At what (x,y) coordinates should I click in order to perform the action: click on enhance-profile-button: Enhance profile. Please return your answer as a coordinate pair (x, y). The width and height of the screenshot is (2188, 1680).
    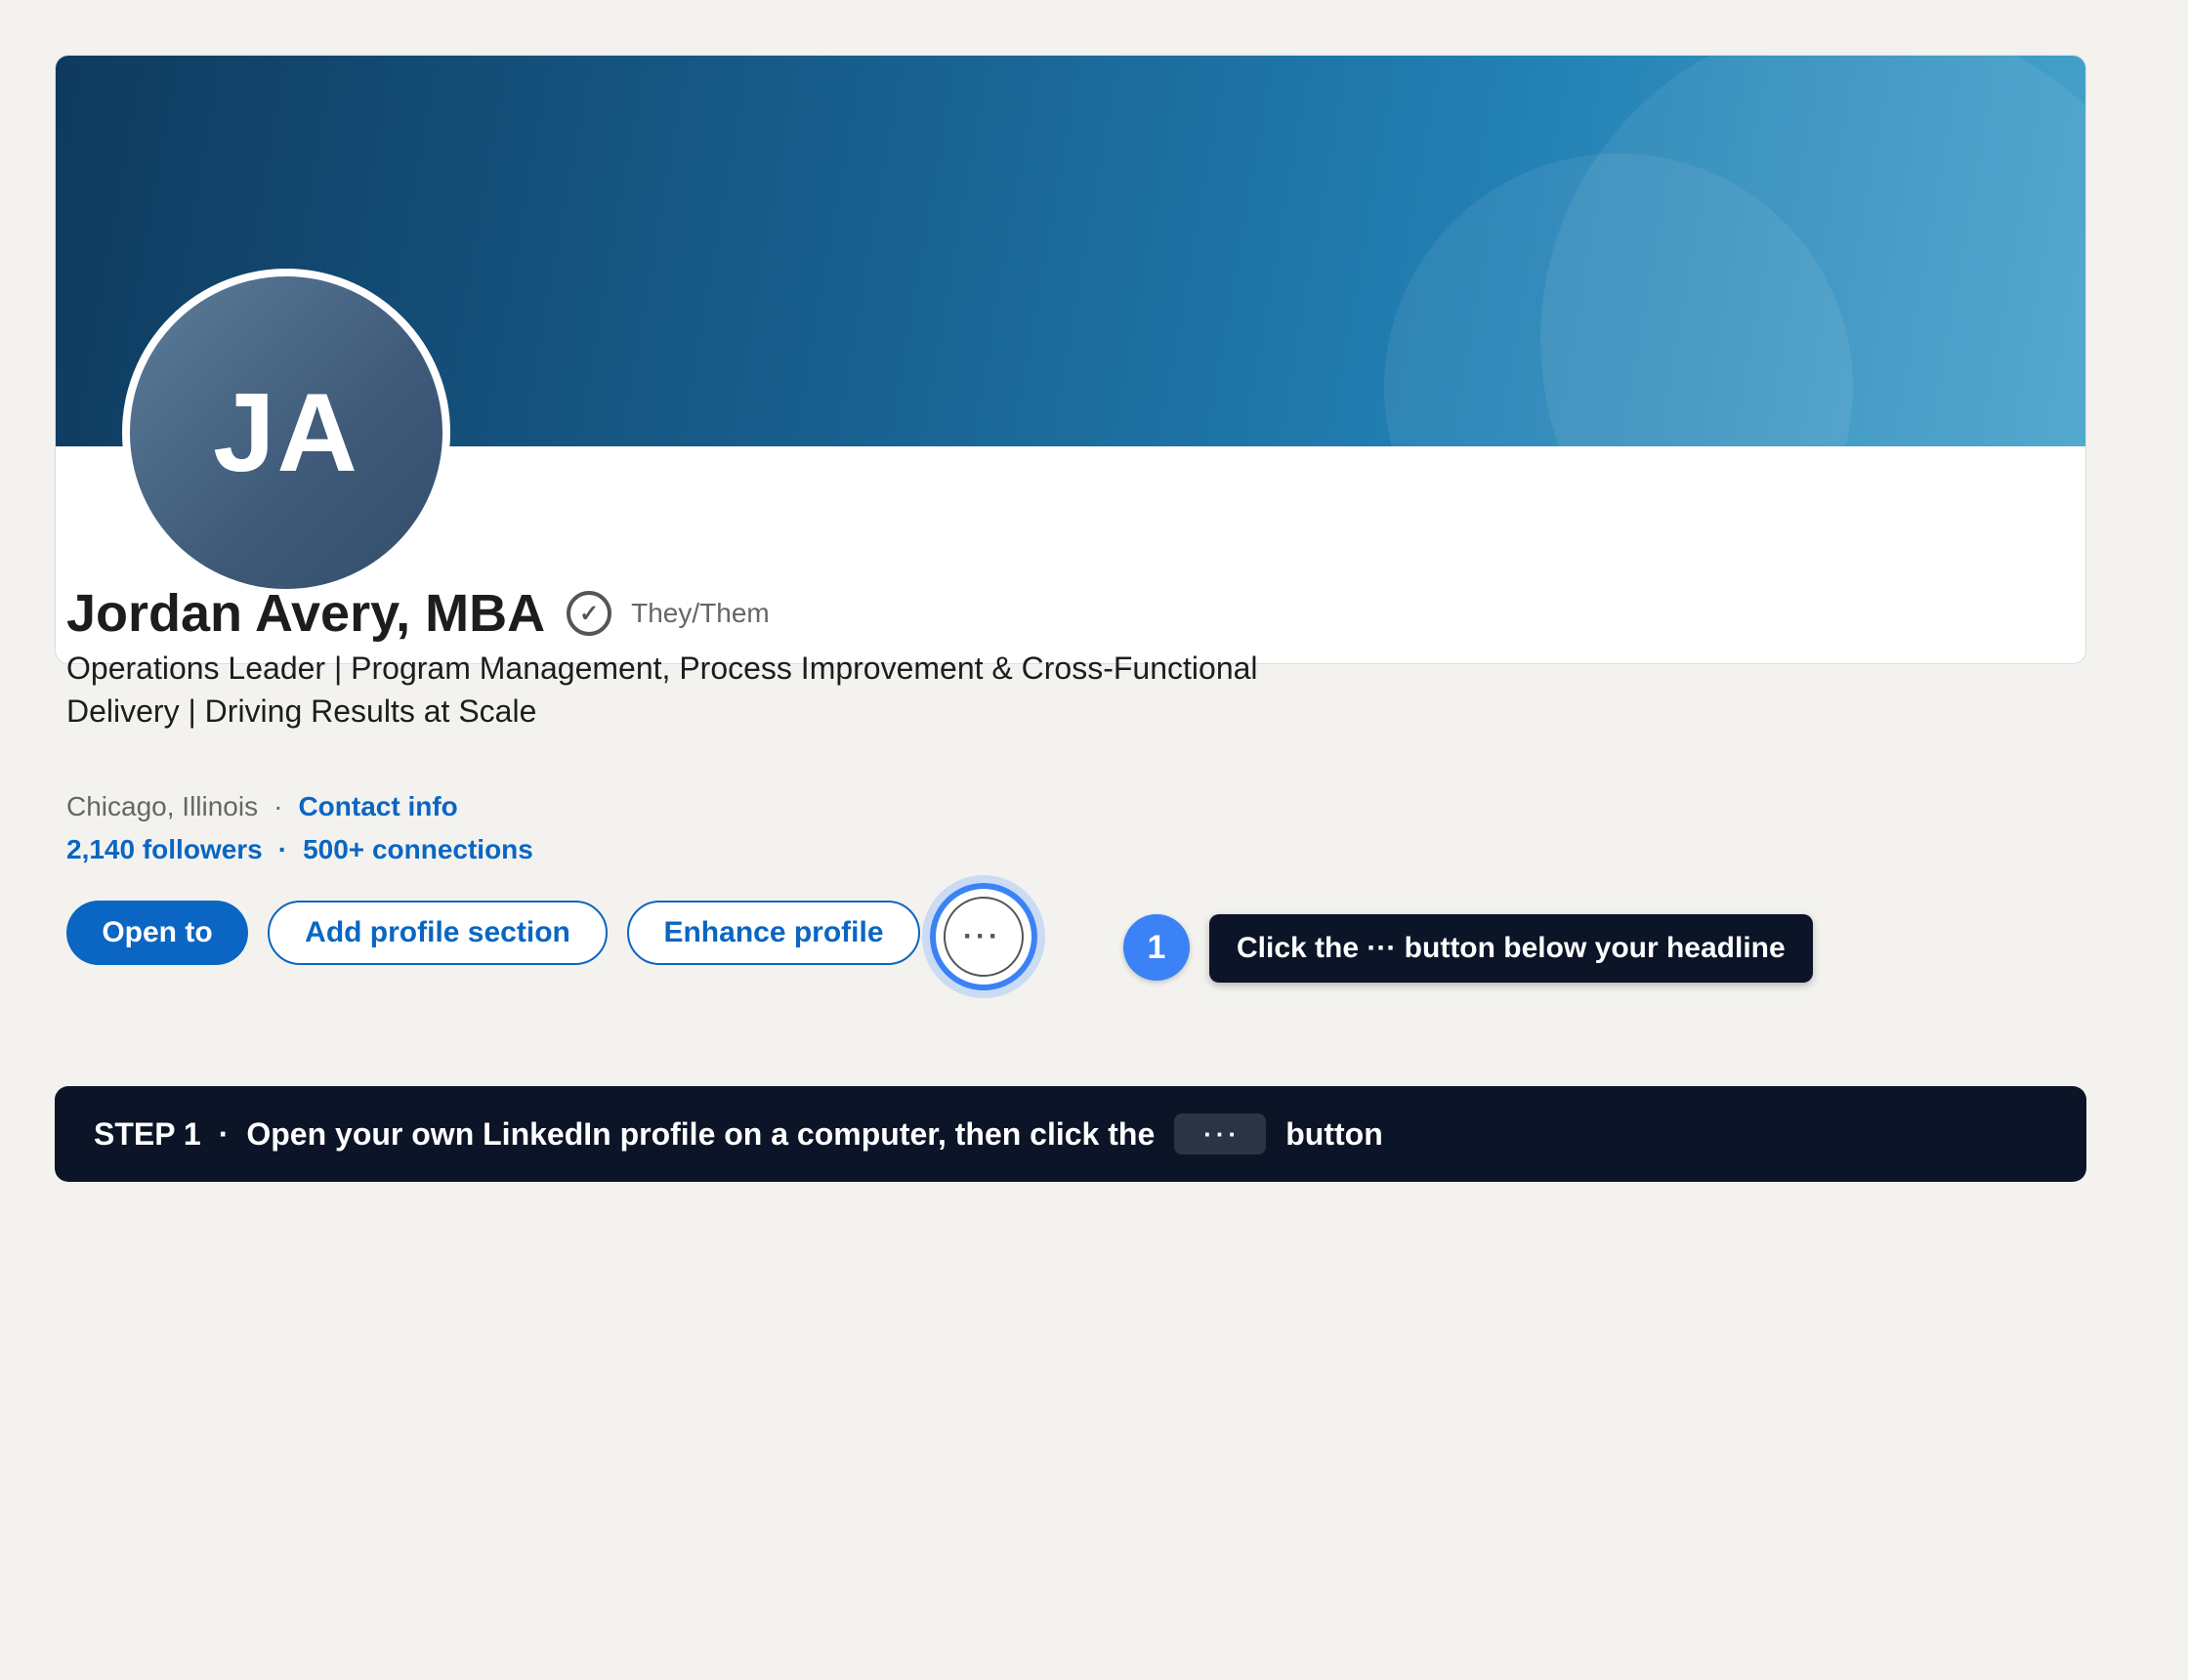
    Looking at the image, I should click on (773, 933).